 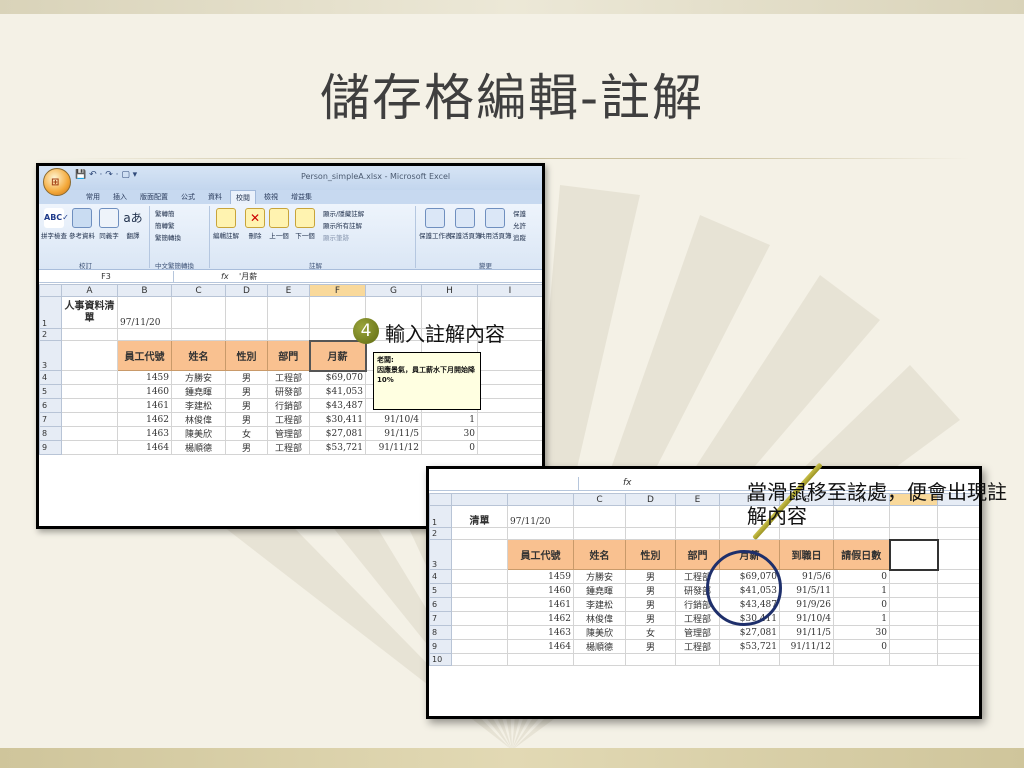 What do you see at coordinates (749, 632) in the screenshot?
I see `cell: $27,081` at bounding box center [749, 632].